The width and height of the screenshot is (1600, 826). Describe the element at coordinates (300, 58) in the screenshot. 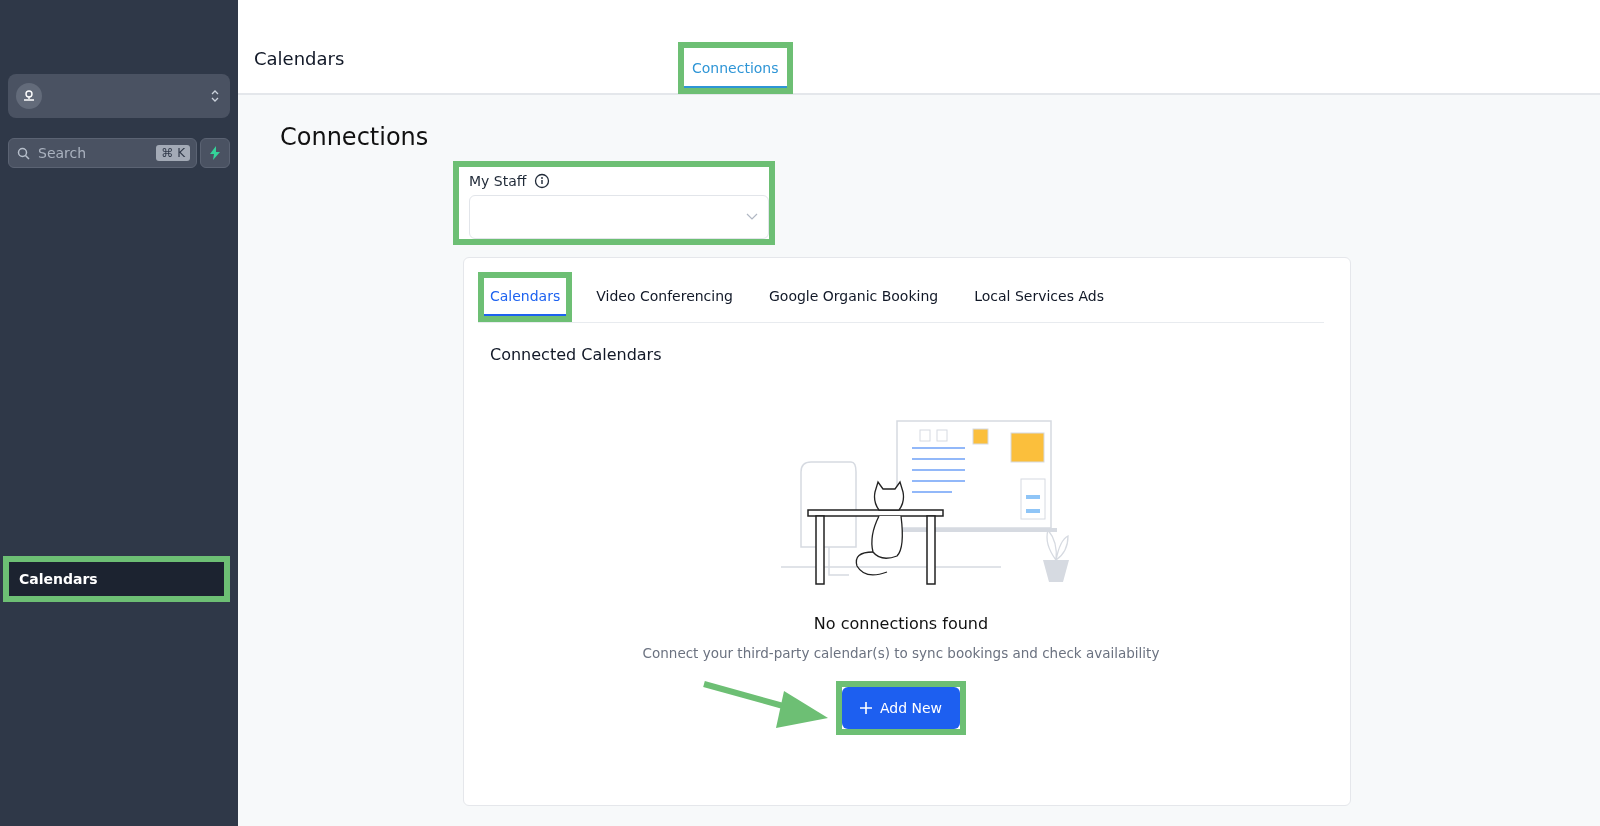

I see `section-title: Calendars` at that location.